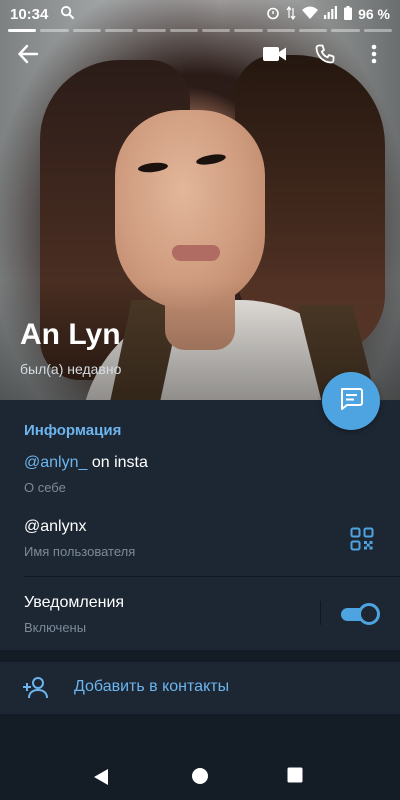  What do you see at coordinates (291, 14) in the screenshot?
I see `data-arrows-icon` at bounding box center [291, 14].